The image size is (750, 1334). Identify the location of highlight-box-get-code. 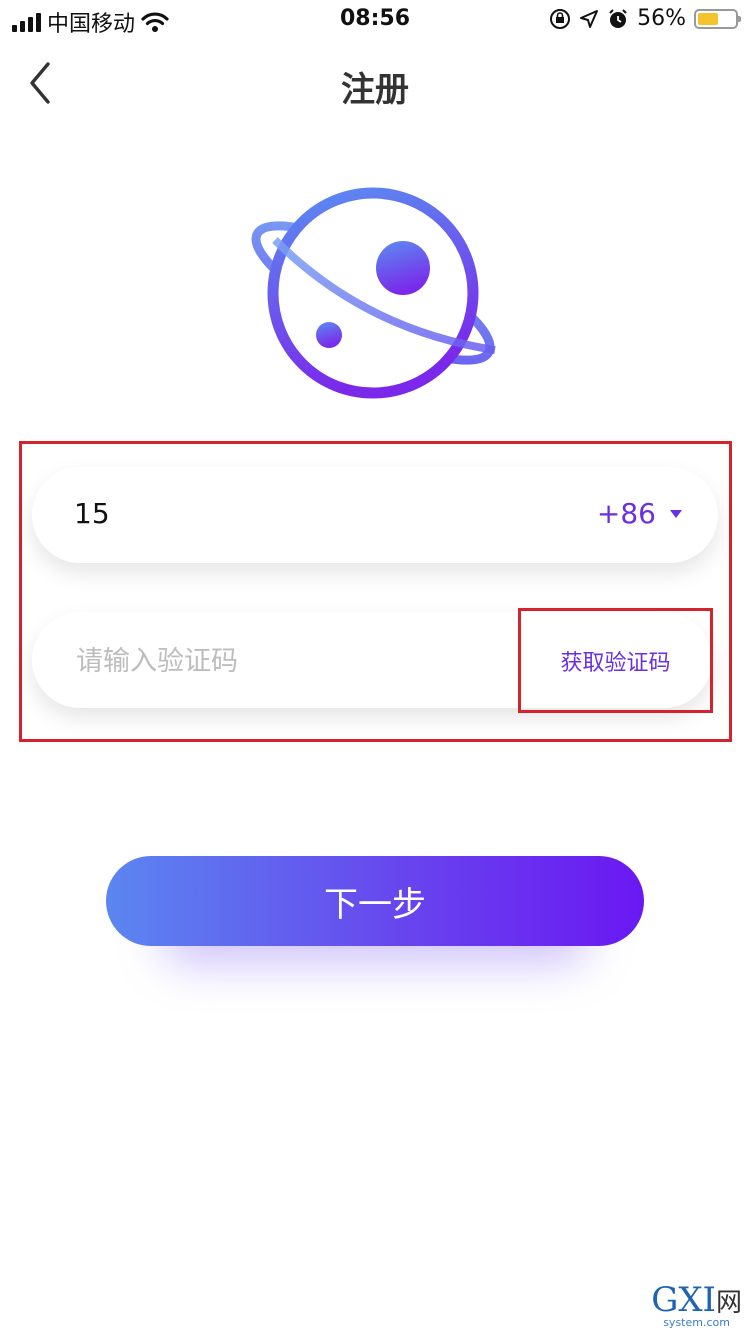
(615, 660).